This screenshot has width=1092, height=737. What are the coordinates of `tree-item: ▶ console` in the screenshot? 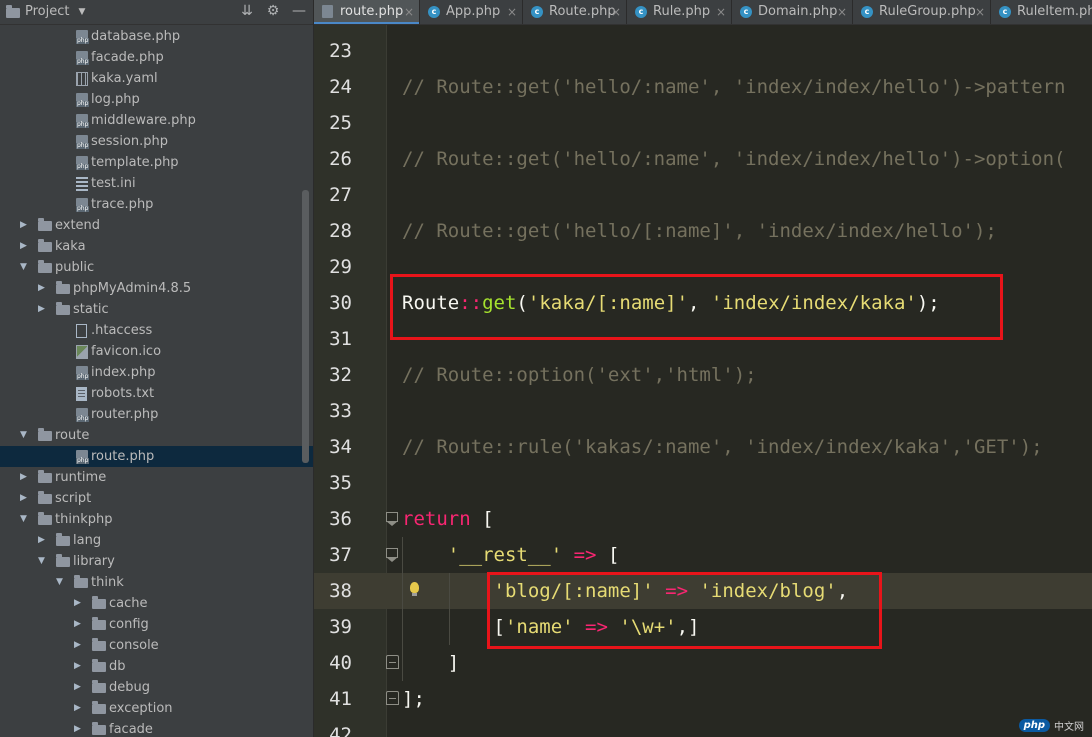 It's located at (156, 645).